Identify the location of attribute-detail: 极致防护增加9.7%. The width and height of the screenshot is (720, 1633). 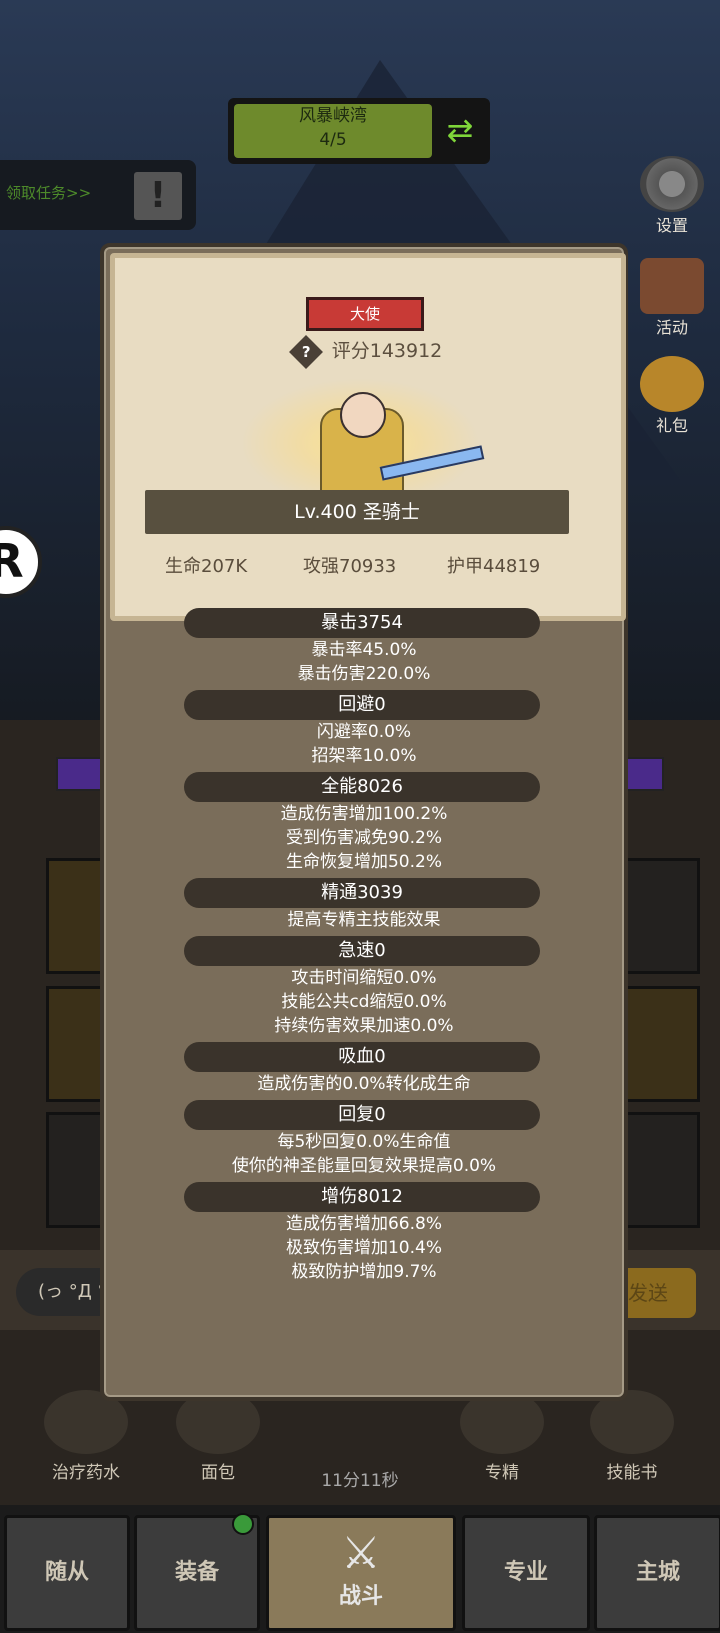
(364, 1272).